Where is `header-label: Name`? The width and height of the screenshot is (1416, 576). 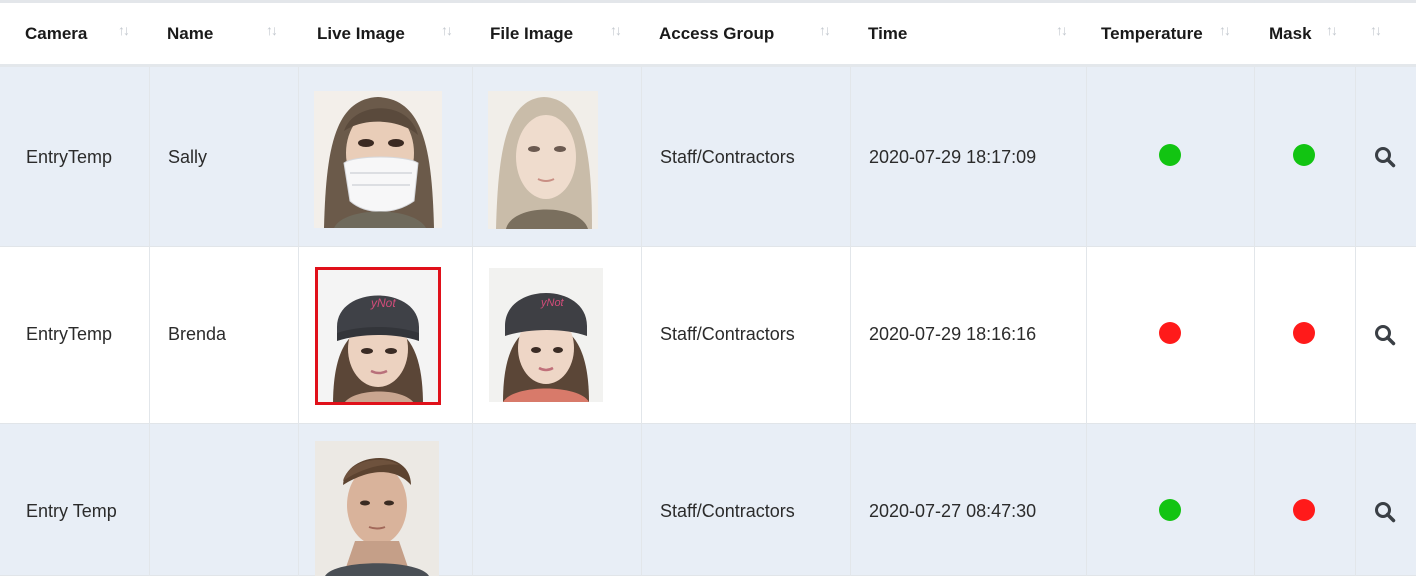
header-label: Name is located at coordinates (190, 33).